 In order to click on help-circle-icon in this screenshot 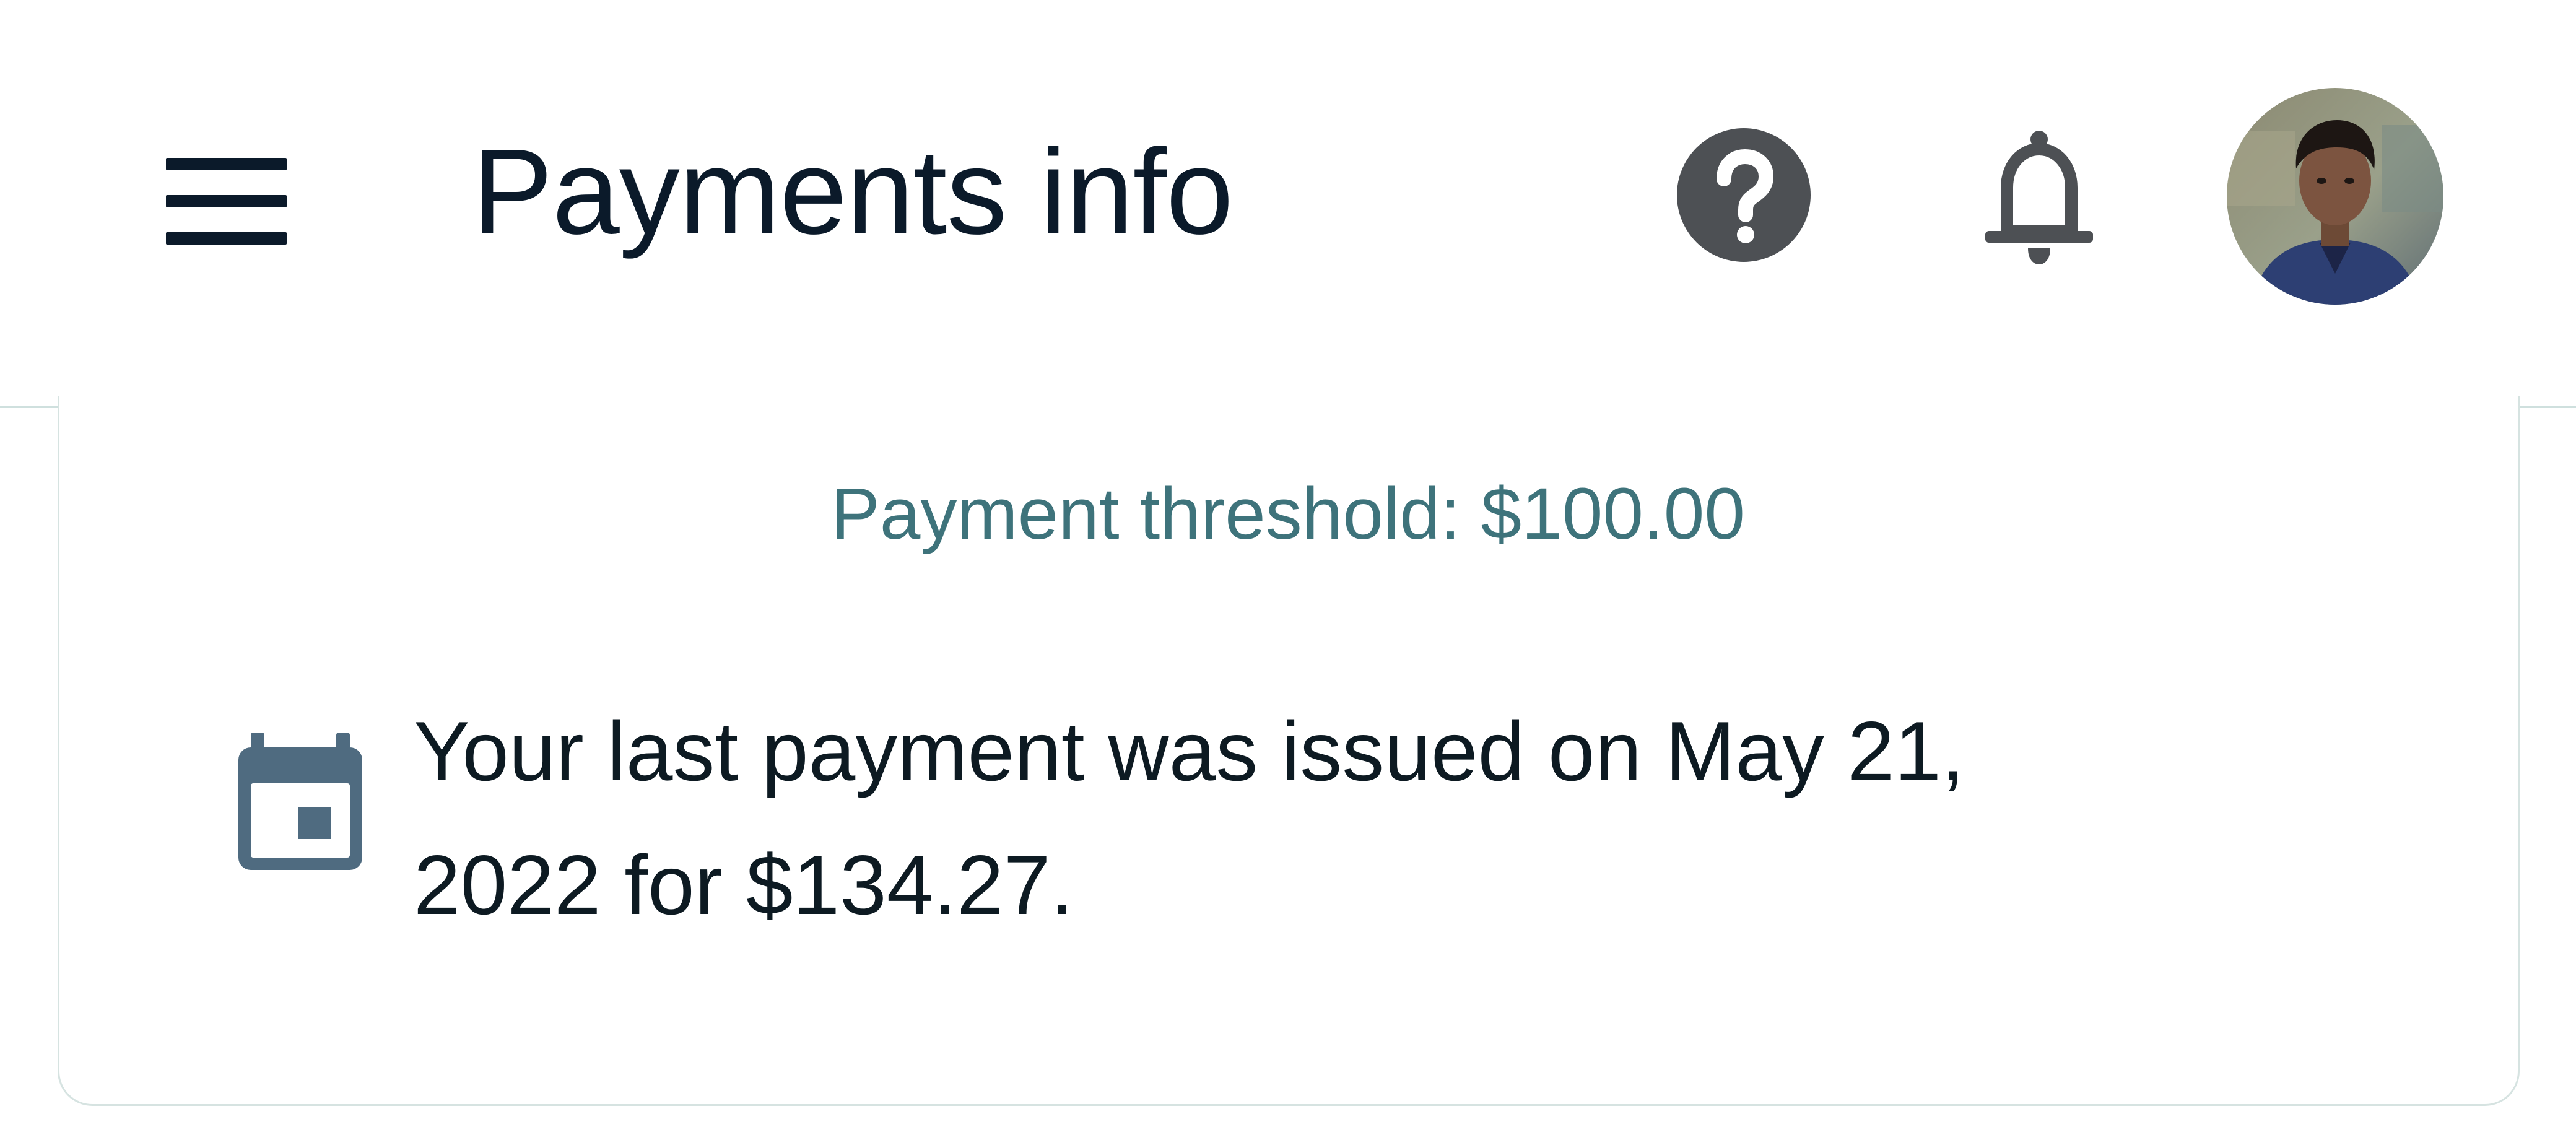, I will do `click(1745, 196)`.